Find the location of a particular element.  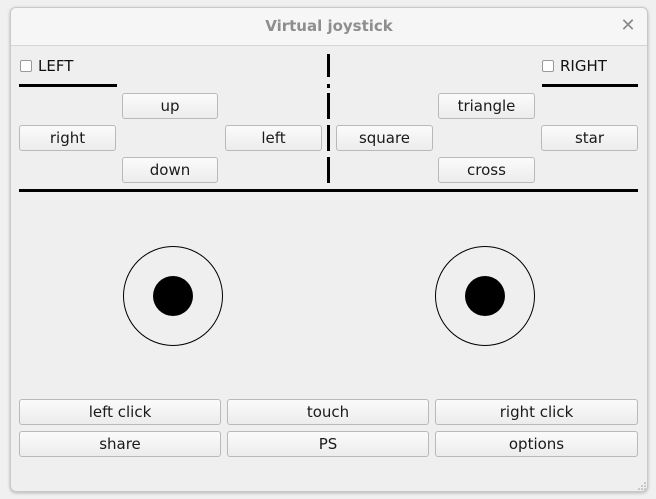

left-joystick is located at coordinates (173, 296).